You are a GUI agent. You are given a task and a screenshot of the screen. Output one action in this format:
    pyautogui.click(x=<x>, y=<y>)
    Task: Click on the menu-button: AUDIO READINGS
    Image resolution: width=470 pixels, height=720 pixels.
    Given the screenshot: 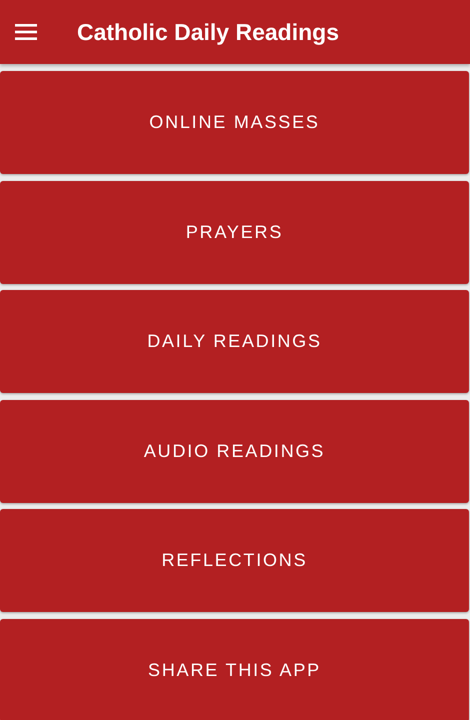 What is the action you would take?
    pyautogui.click(x=234, y=451)
    